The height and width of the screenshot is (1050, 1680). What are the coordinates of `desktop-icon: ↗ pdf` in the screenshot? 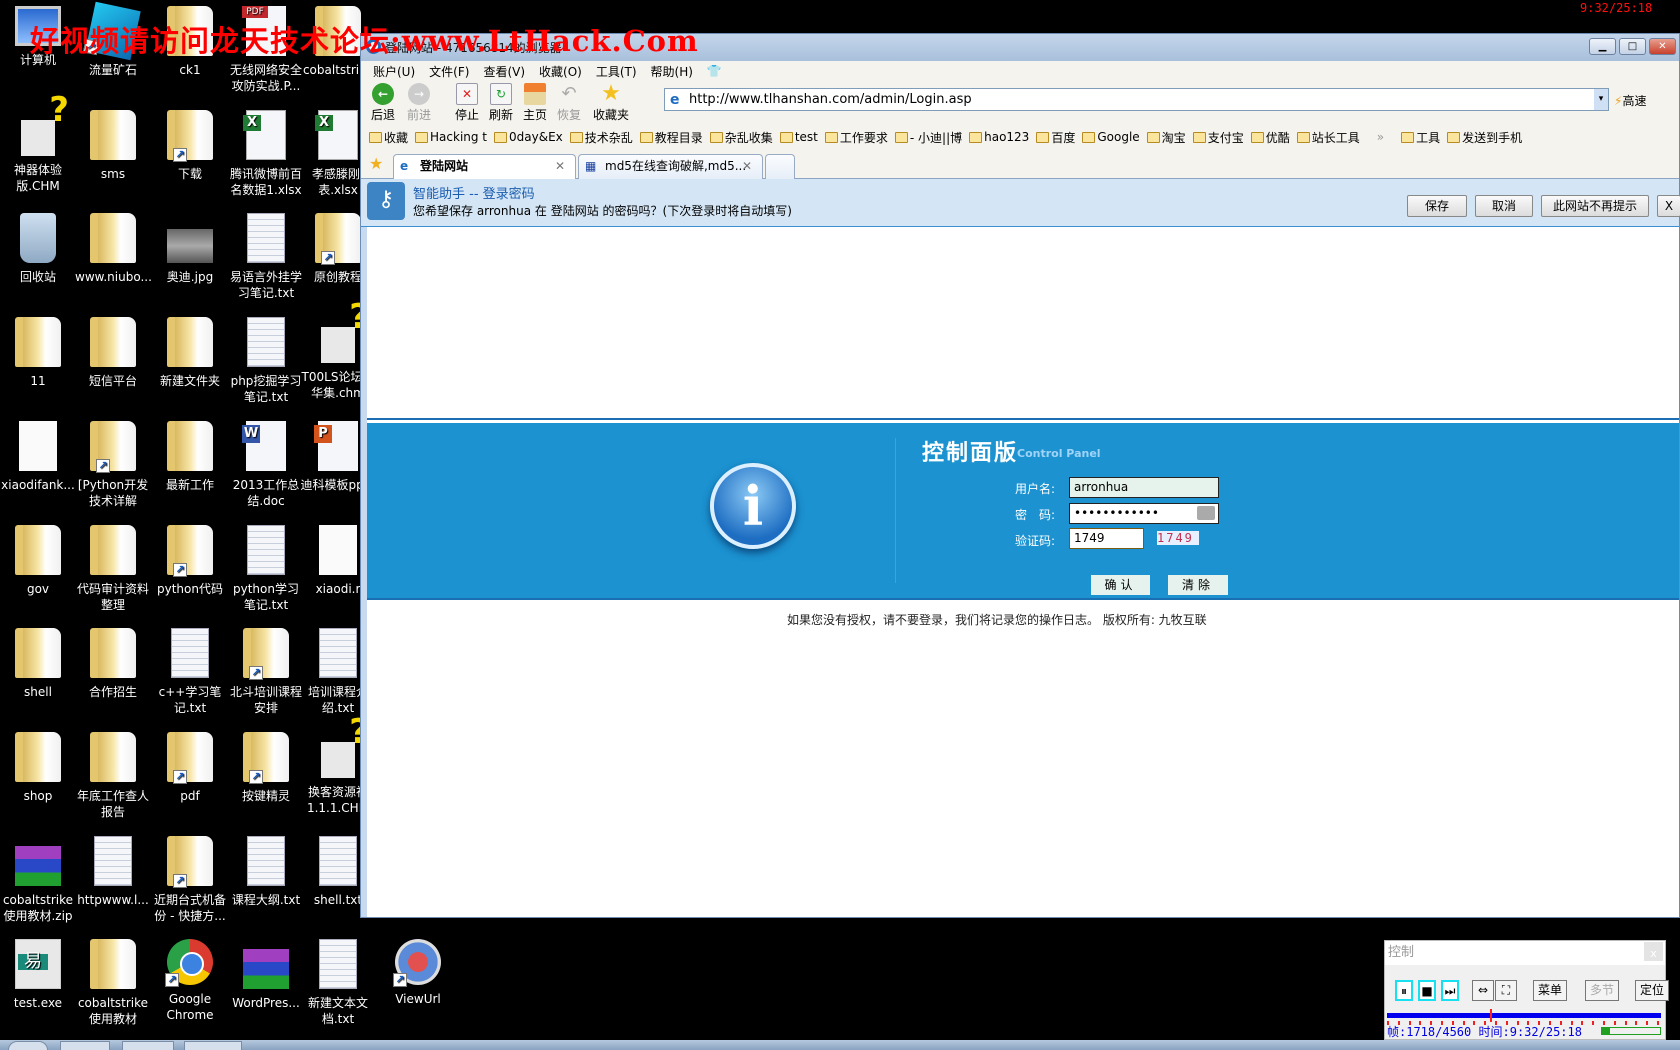 It's located at (190, 767).